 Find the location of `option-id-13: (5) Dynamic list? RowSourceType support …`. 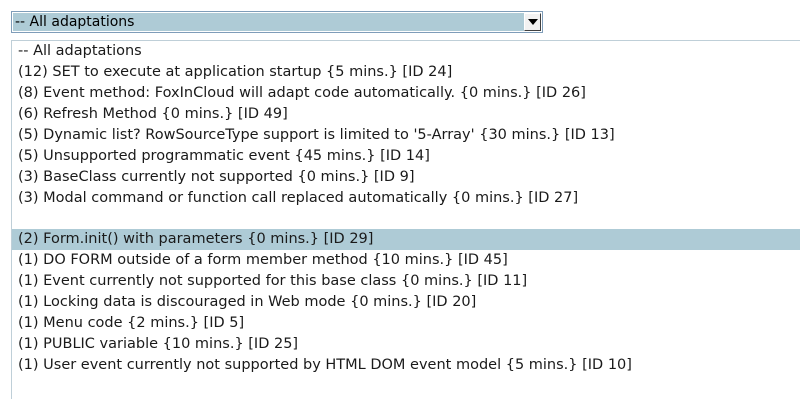

option-id-13: (5) Dynamic list? RowSourceType support … is located at coordinates (406, 135).